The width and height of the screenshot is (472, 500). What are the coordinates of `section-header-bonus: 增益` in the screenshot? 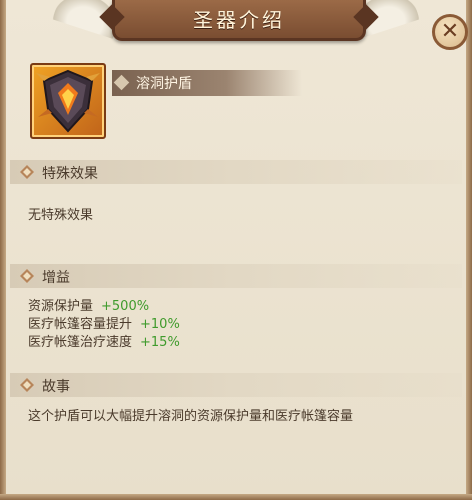 It's located at (236, 276).